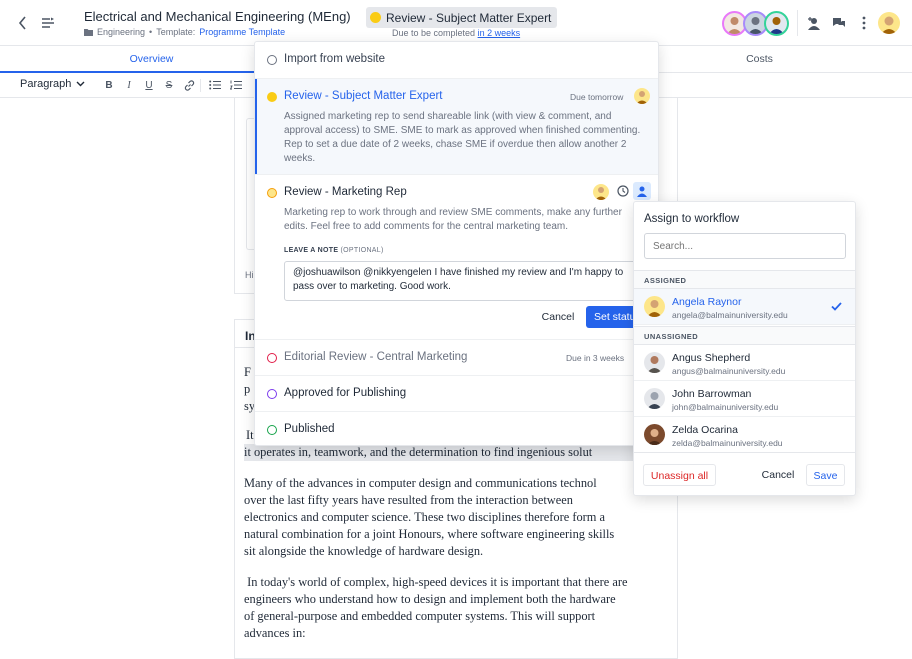 Image resolution: width=912 pixels, height=659 pixels. What do you see at coordinates (169, 85) in the screenshot?
I see `strikethrough-icon: S` at bounding box center [169, 85].